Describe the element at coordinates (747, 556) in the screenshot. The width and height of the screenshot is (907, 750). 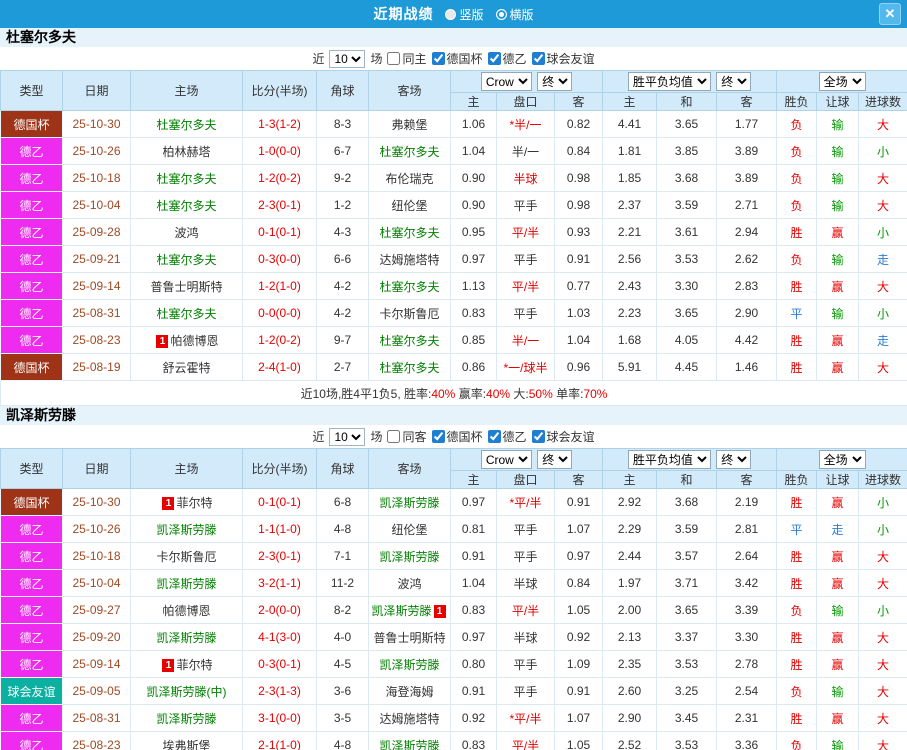
I see `avg-away-odds: 2.64` at that location.